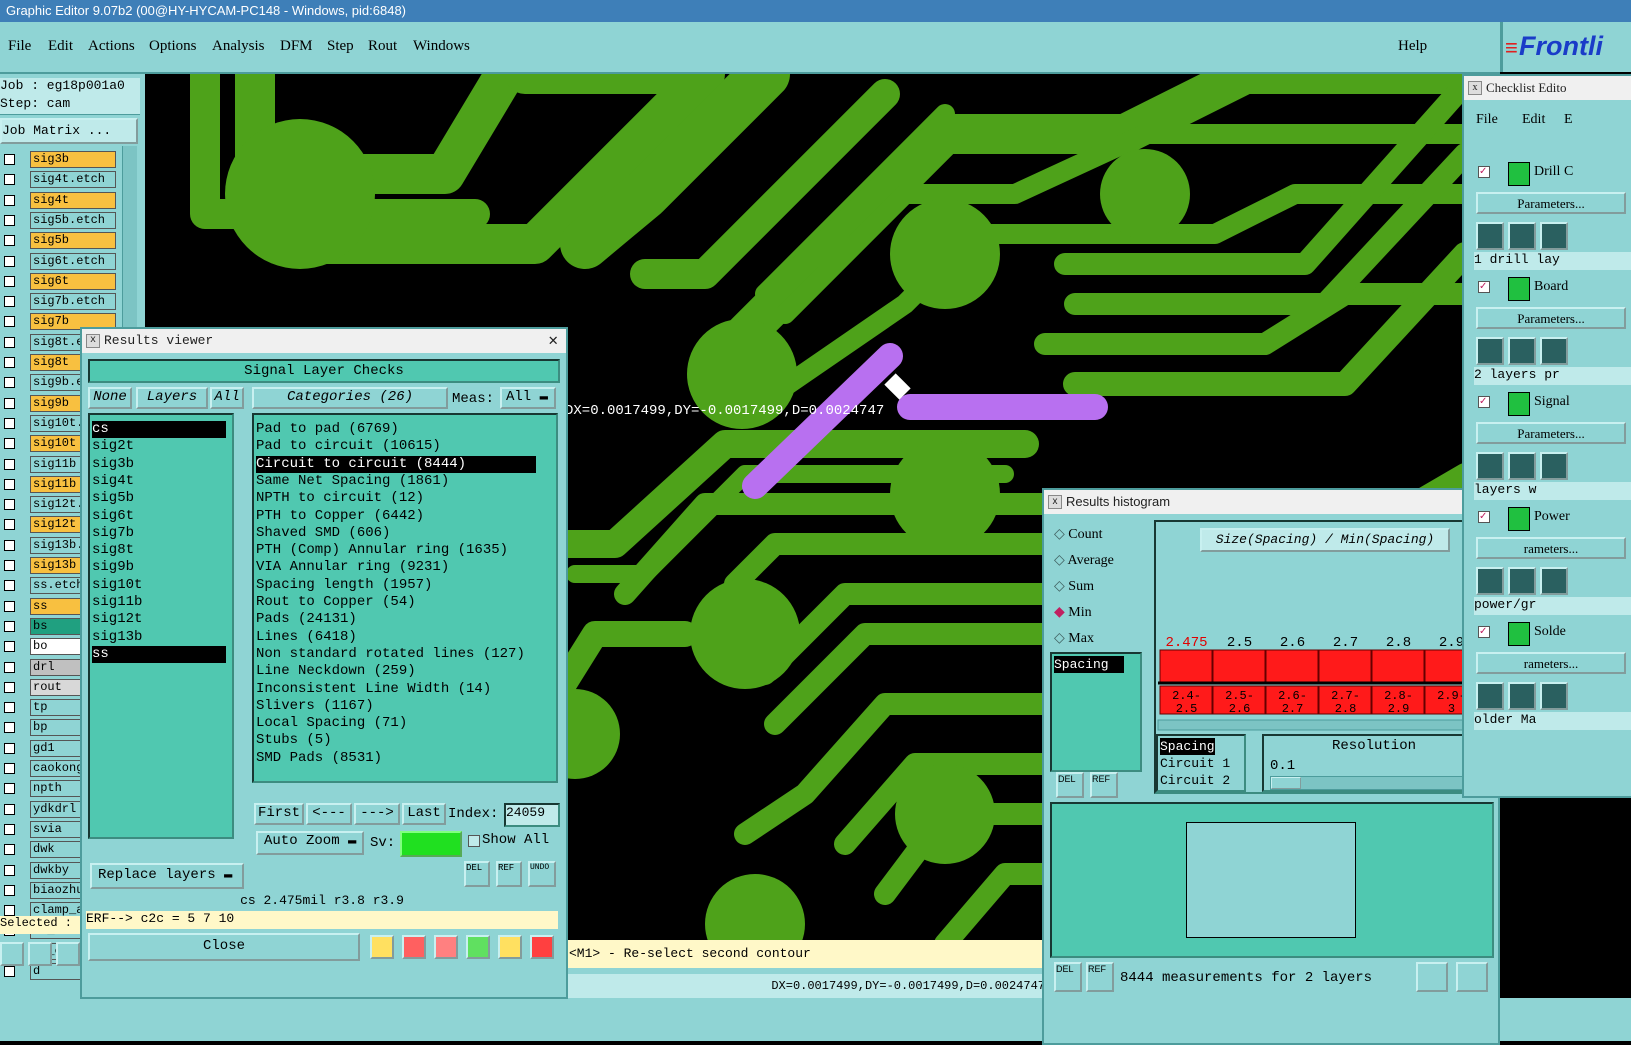 The width and height of the screenshot is (1631, 1045). I want to click on export-icon, so click(1472, 977).